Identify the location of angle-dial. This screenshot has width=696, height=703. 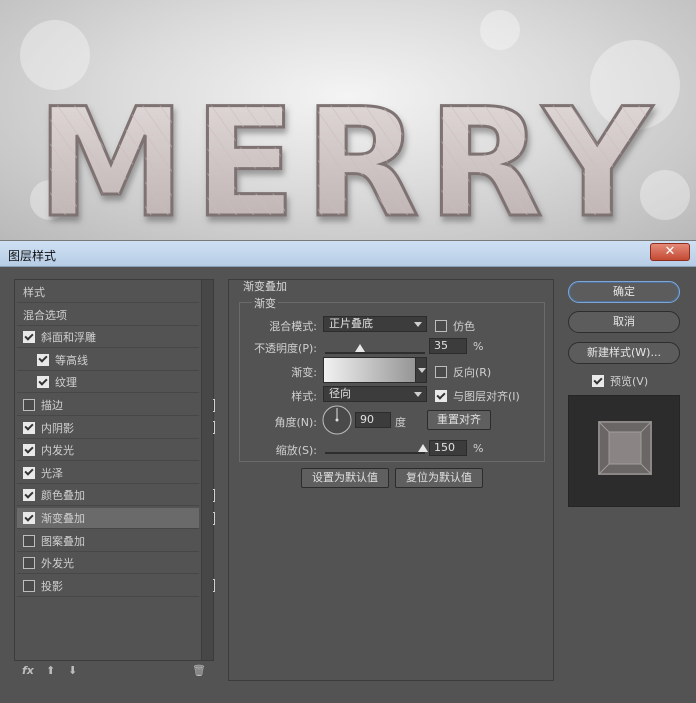
(337, 420).